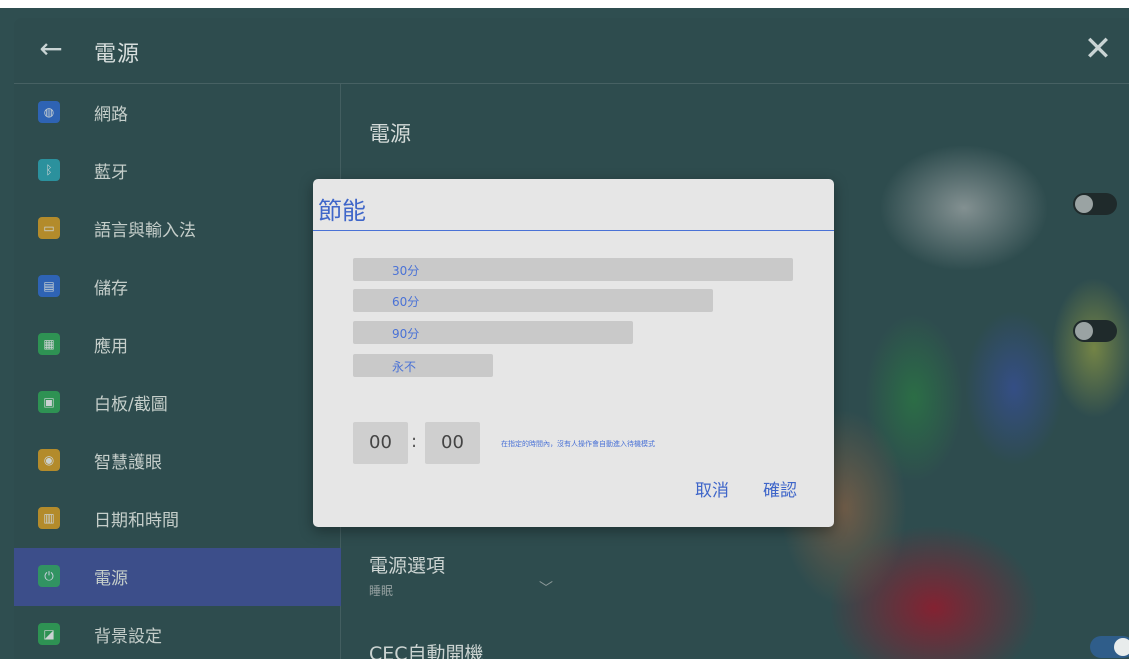 This screenshot has height=659, width=1129. Describe the element at coordinates (1109, 647) in the screenshot. I see `cec-toggle` at that location.